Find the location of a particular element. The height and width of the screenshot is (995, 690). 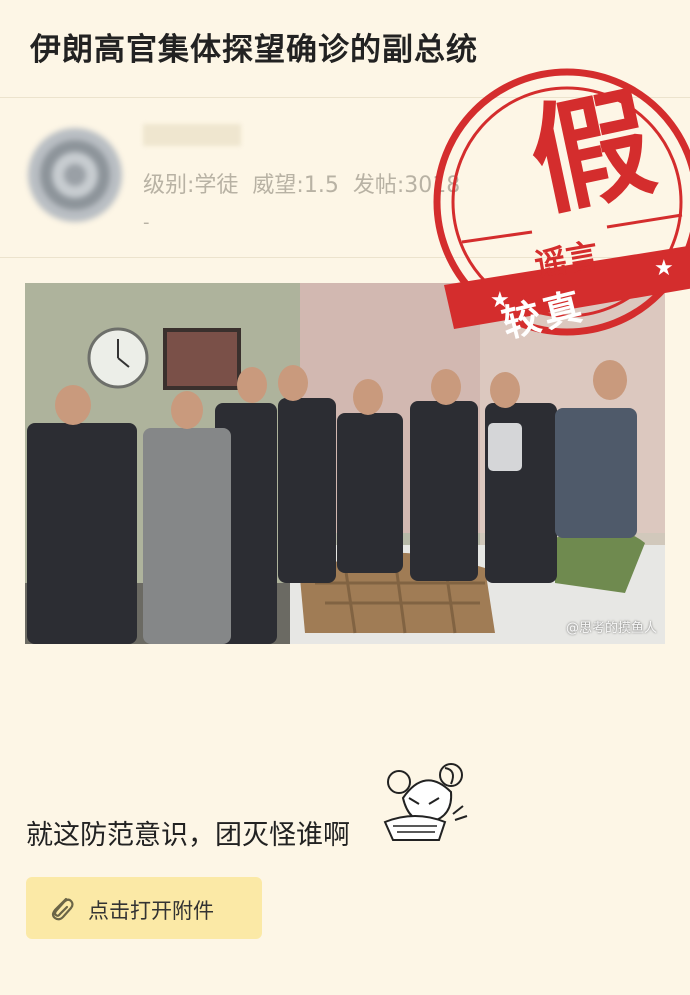

open-attachment-button: 点击打开附件 is located at coordinates (144, 908).